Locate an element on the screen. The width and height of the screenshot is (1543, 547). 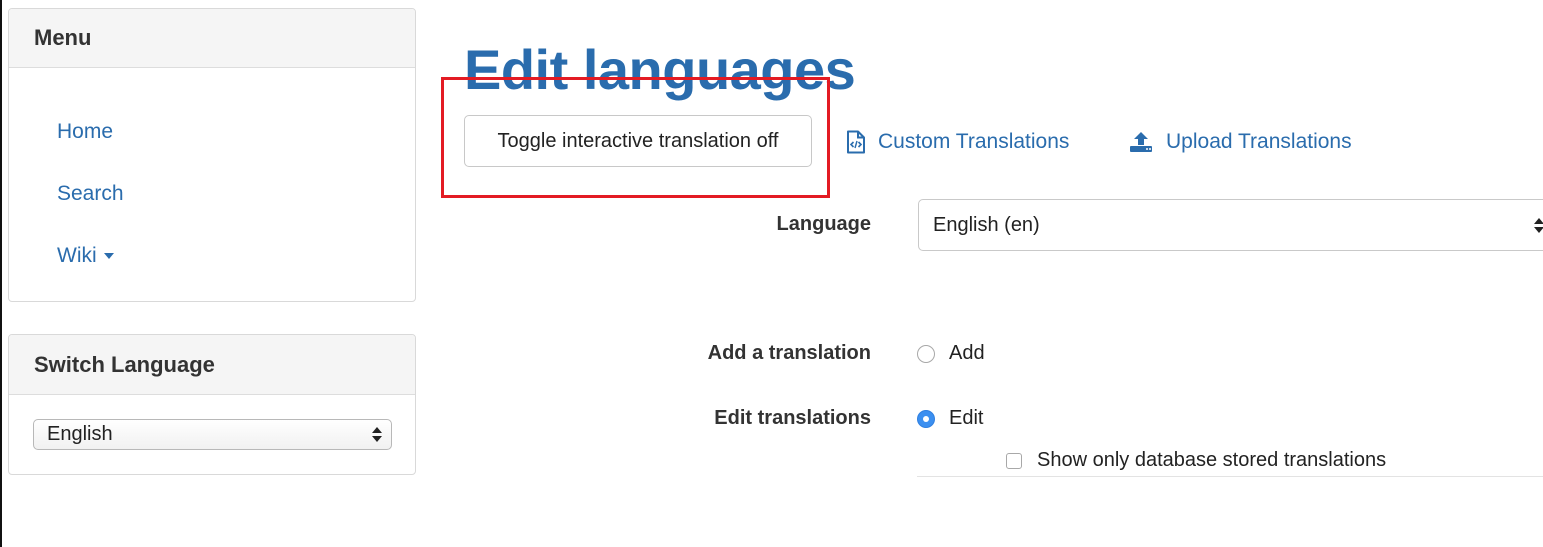
form-divider is located at coordinates (1230, 476).